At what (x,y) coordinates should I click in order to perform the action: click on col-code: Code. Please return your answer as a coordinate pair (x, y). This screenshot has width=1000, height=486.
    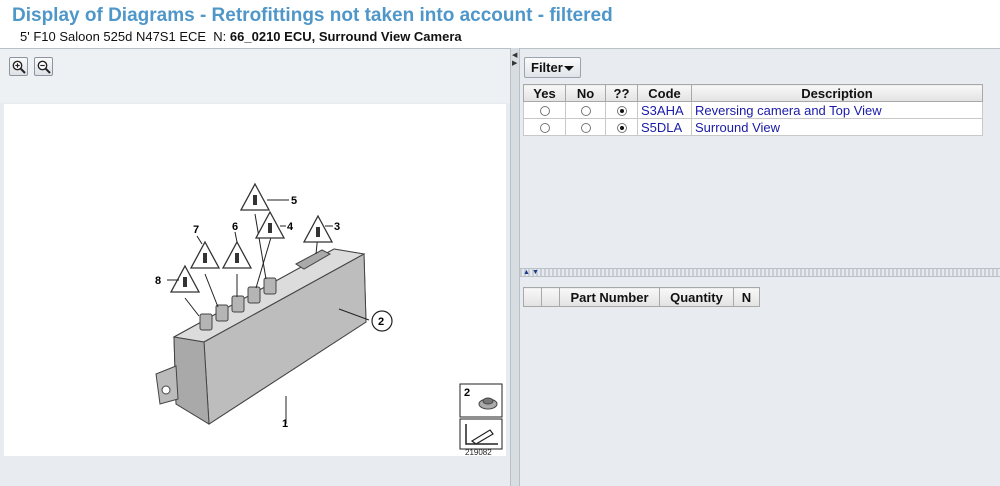
    Looking at the image, I should click on (664, 93).